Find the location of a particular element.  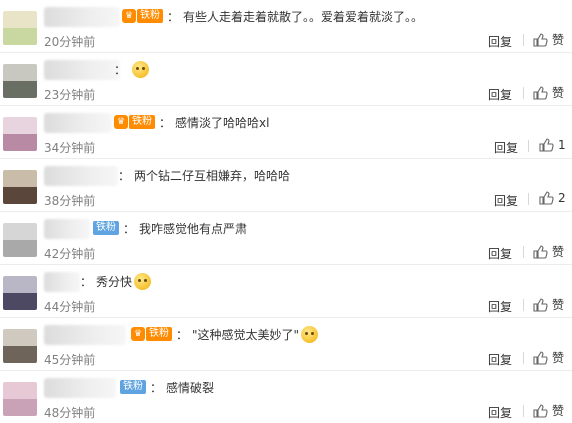

fan-badge: 铁粉 is located at coordinates (106, 228).